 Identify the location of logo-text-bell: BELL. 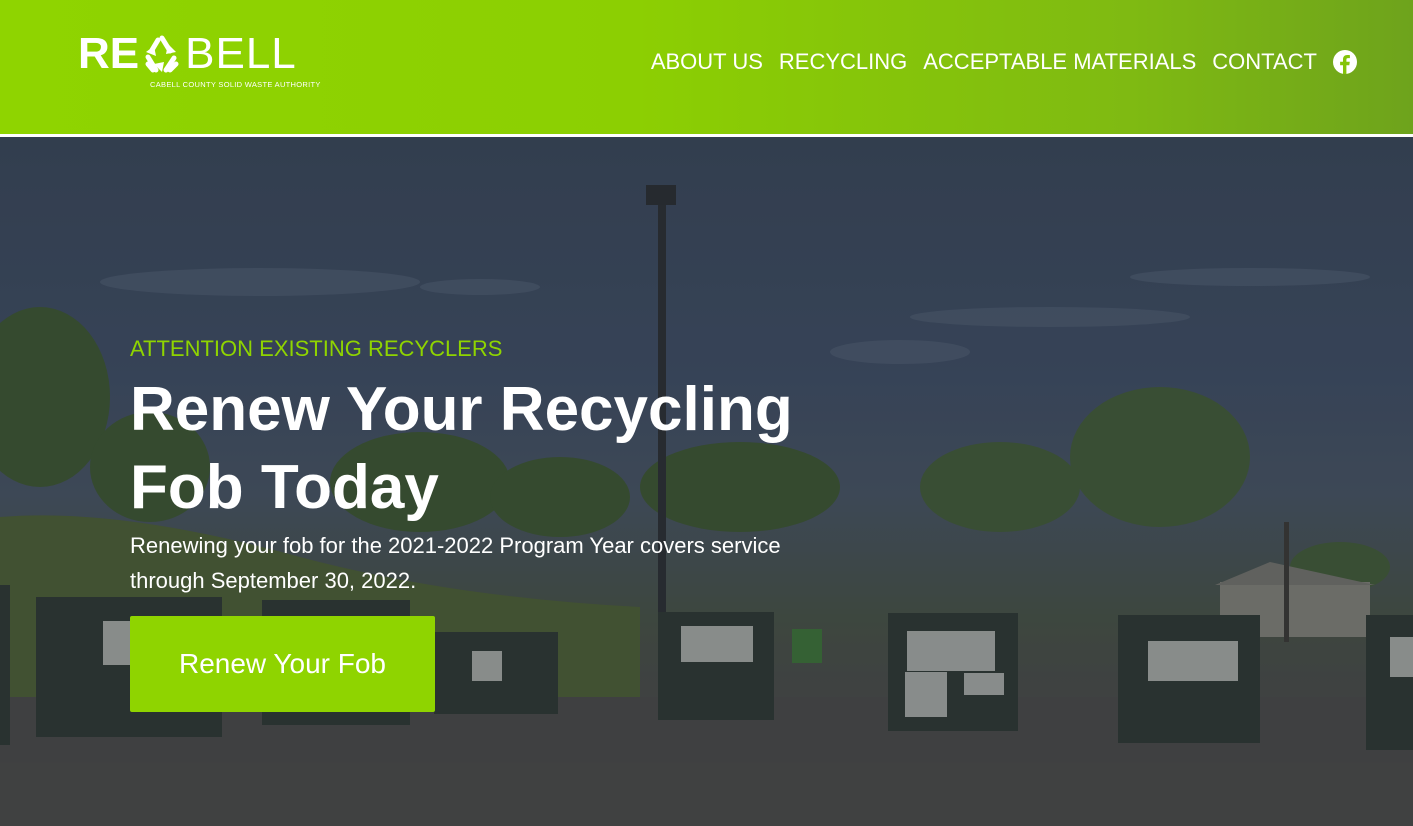
(241, 53).